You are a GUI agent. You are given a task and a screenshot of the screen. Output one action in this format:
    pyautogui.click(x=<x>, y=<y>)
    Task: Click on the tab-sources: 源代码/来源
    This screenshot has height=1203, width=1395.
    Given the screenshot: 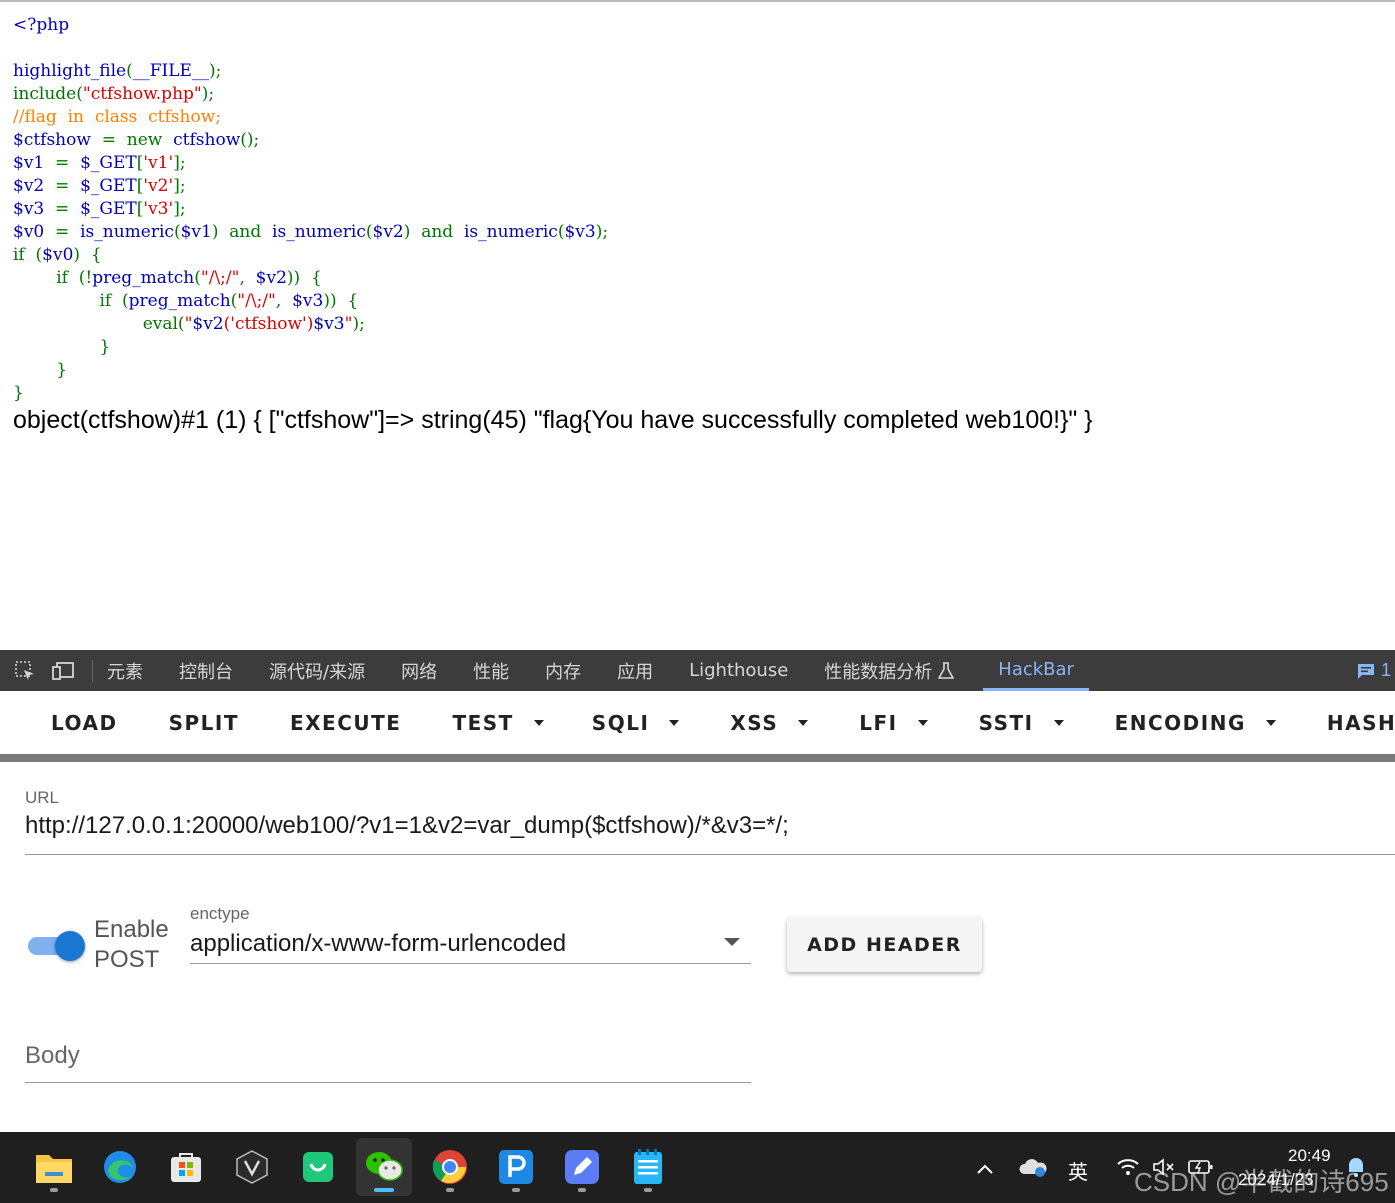 What is the action you would take?
    pyautogui.click(x=317, y=670)
    